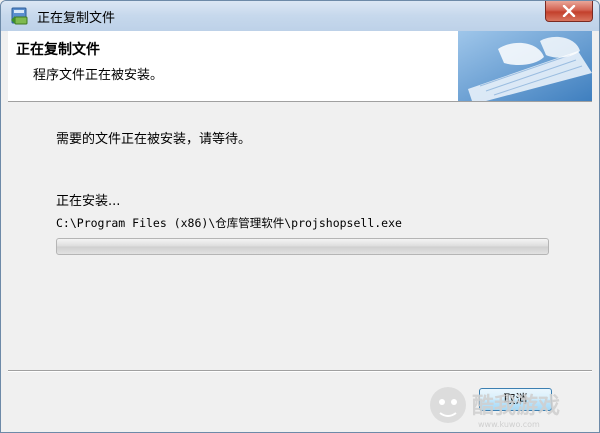  I want to click on header-title: 正在复制文件, so click(58, 50).